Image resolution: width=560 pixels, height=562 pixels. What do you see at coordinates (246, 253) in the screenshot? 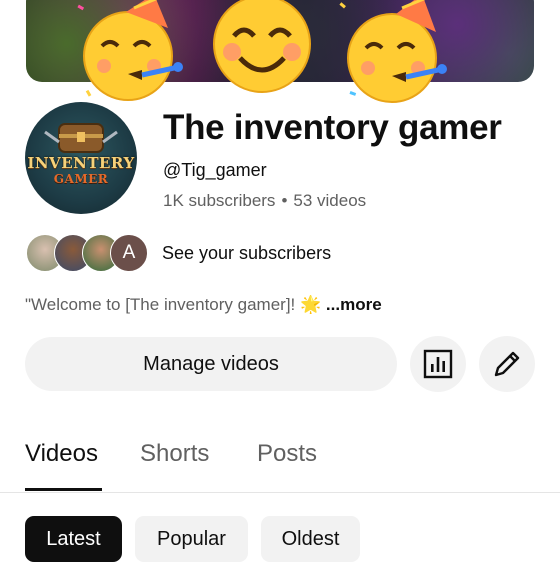
I see `see-subscribers-link: See your subscribers` at bounding box center [246, 253].